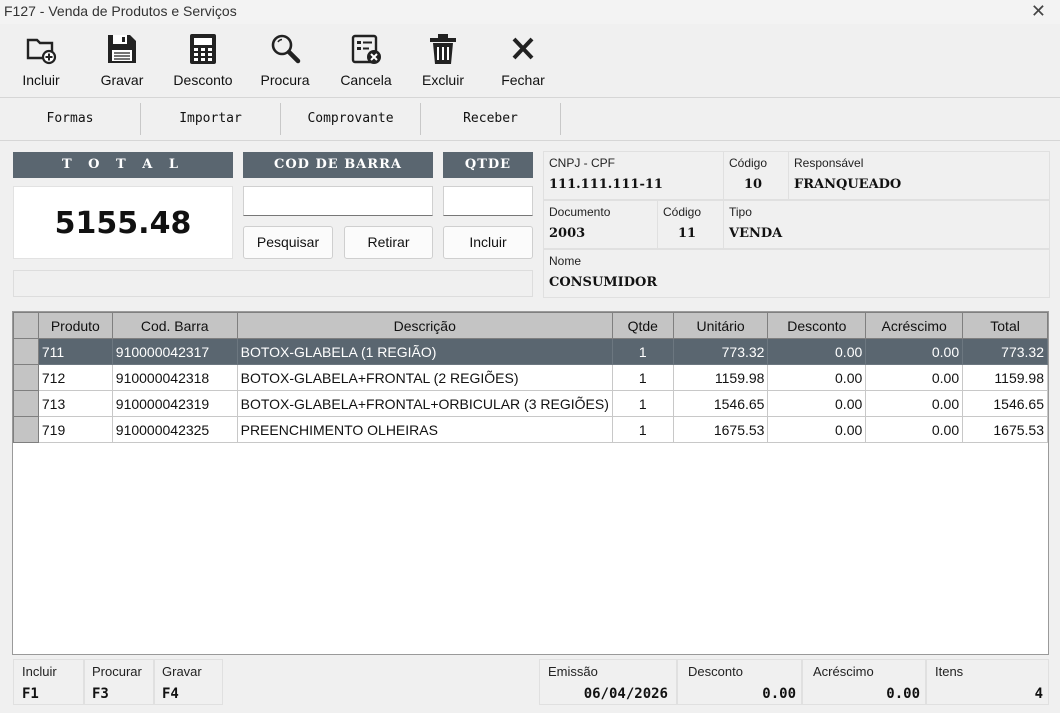 The height and width of the screenshot is (713, 1060). Describe the element at coordinates (424, 377) in the screenshot. I see `cell-descricao: BOTOX-GLABELA+FRONTAL (2 REGIÕES)` at that location.